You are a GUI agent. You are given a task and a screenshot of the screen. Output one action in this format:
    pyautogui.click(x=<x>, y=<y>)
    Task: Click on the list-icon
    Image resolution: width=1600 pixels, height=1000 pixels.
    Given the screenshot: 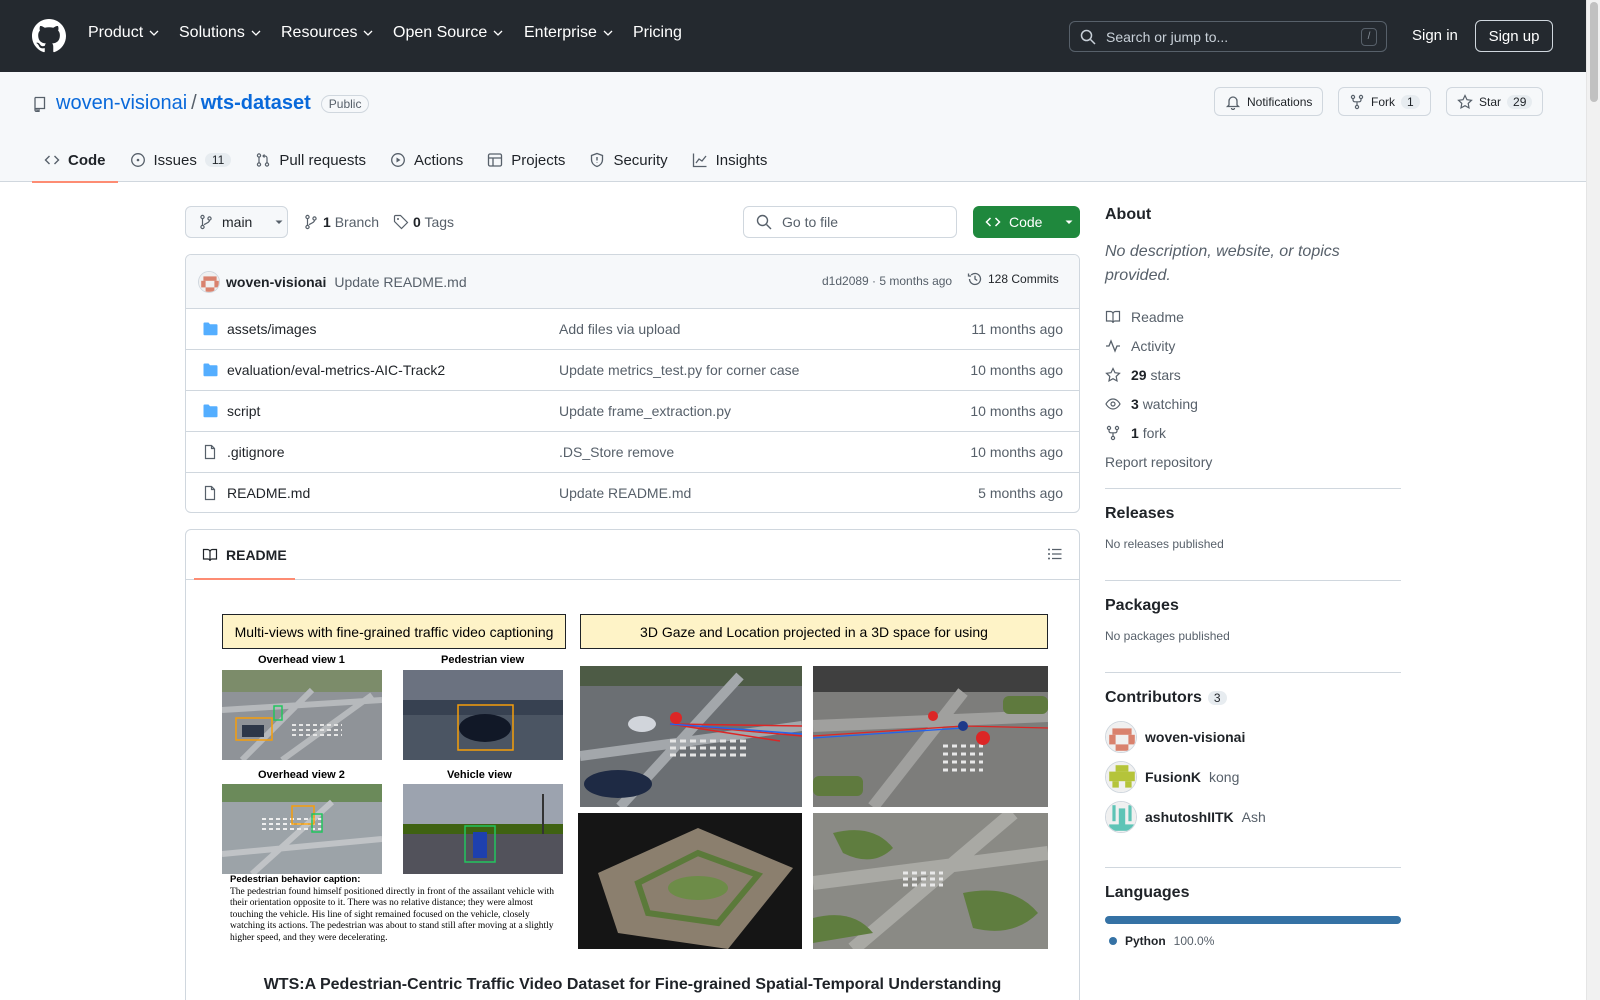 What is the action you would take?
    pyautogui.click(x=1055, y=554)
    